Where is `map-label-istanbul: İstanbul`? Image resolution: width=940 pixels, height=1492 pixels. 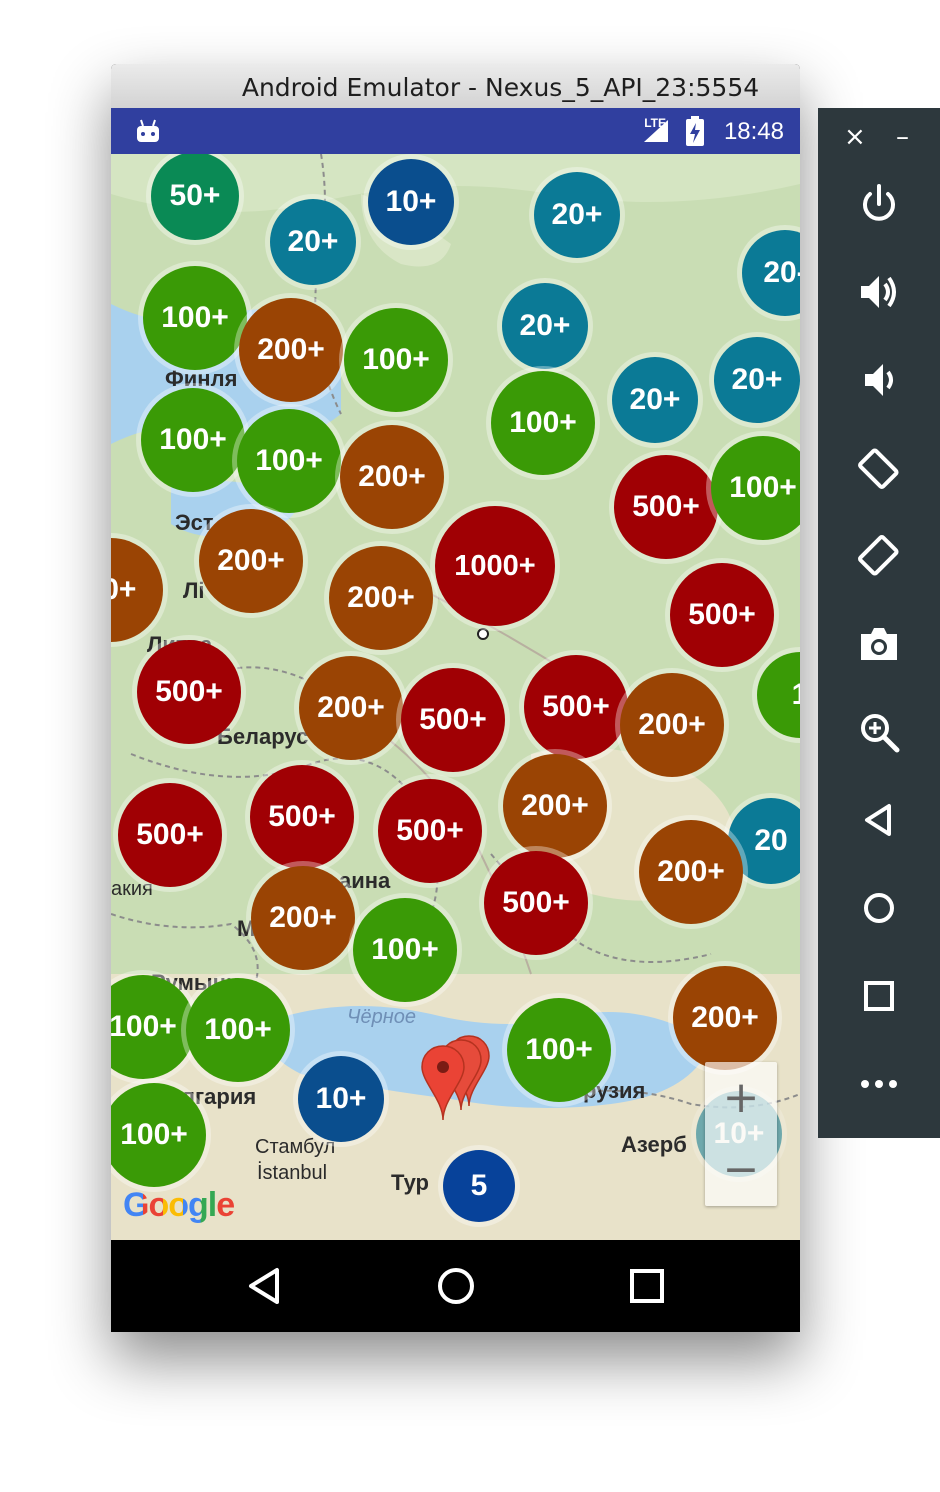
map-label-istanbul: İstanbul is located at coordinates (292, 1173).